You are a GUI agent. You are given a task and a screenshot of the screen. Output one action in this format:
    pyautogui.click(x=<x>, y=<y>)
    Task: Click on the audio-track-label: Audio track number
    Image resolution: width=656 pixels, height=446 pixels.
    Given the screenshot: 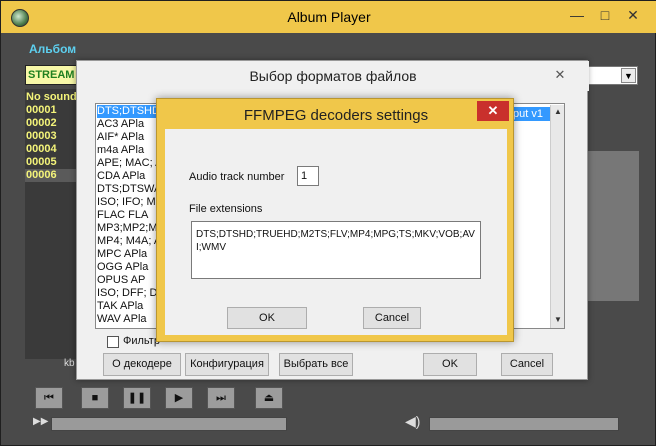 What is the action you would take?
    pyautogui.click(x=237, y=177)
    